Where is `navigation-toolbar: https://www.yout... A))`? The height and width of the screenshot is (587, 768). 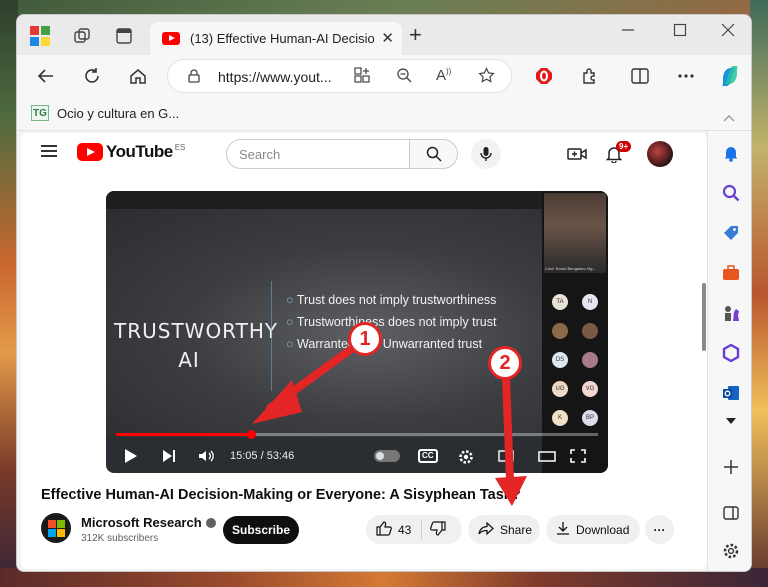
navigation-toolbar: https://www.yout... A)) is located at coordinates (384, 76).